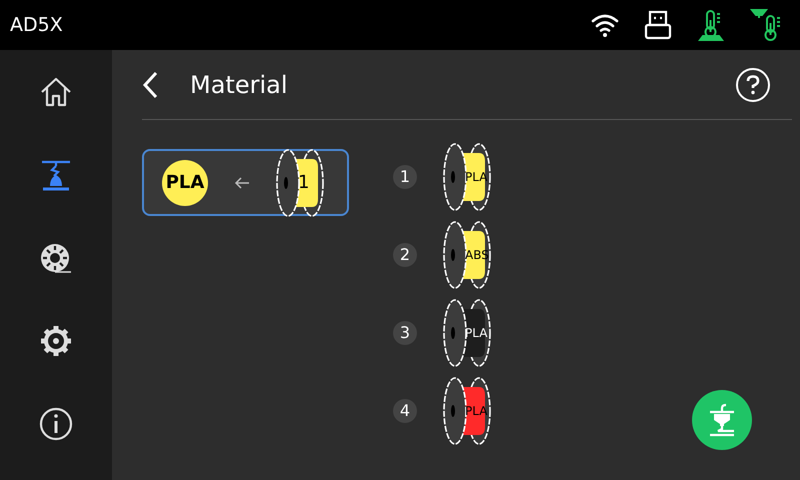  What do you see at coordinates (658, 25) in the screenshot?
I see `usb-drive-icon` at bounding box center [658, 25].